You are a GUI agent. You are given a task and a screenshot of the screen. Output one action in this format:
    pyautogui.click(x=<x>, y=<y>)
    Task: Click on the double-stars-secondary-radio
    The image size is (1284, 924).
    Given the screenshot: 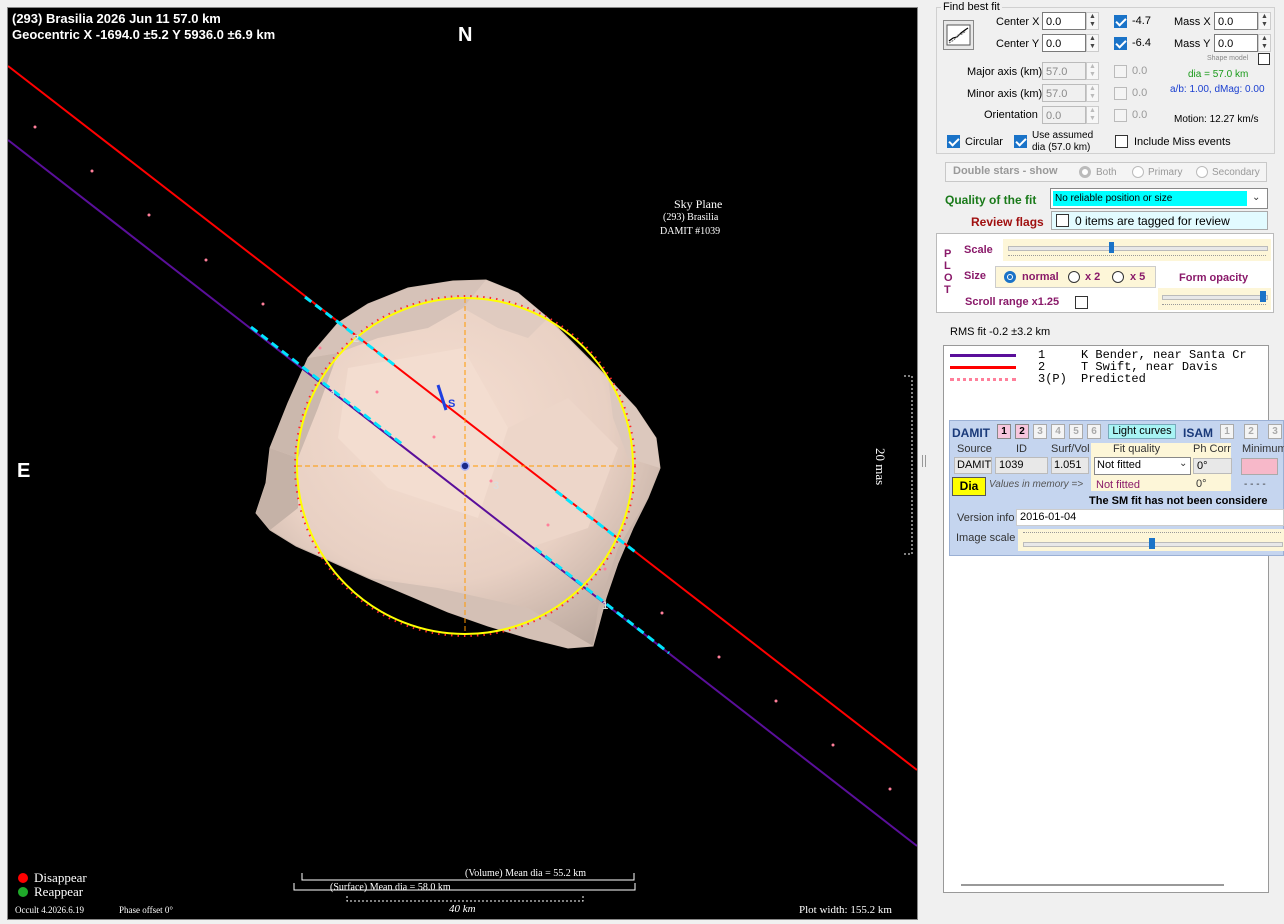 What is the action you would take?
    pyautogui.click(x=1202, y=172)
    